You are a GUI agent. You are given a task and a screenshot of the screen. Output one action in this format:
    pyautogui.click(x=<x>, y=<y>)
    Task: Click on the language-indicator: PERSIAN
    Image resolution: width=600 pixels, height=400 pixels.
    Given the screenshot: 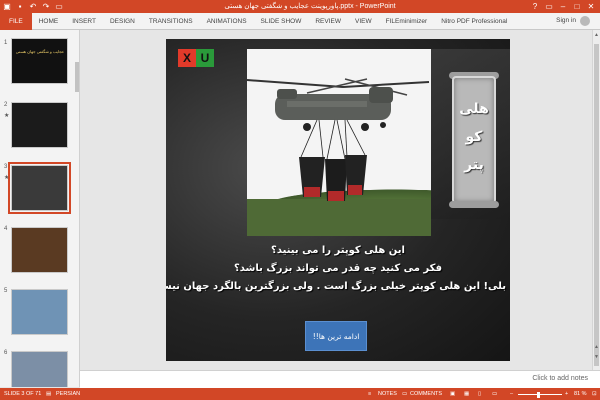 What is the action you would take?
    pyautogui.click(x=68, y=394)
    